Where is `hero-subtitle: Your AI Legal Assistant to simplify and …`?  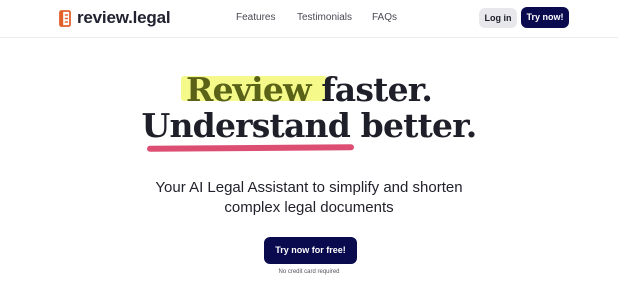 hero-subtitle: Your AI Legal Assistant to simplify and … is located at coordinates (309, 197).